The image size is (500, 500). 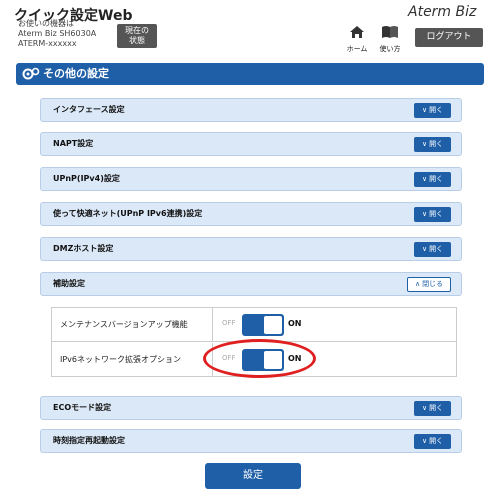 What do you see at coordinates (31, 73) in the screenshot?
I see `gear-icon` at bounding box center [31, 73].